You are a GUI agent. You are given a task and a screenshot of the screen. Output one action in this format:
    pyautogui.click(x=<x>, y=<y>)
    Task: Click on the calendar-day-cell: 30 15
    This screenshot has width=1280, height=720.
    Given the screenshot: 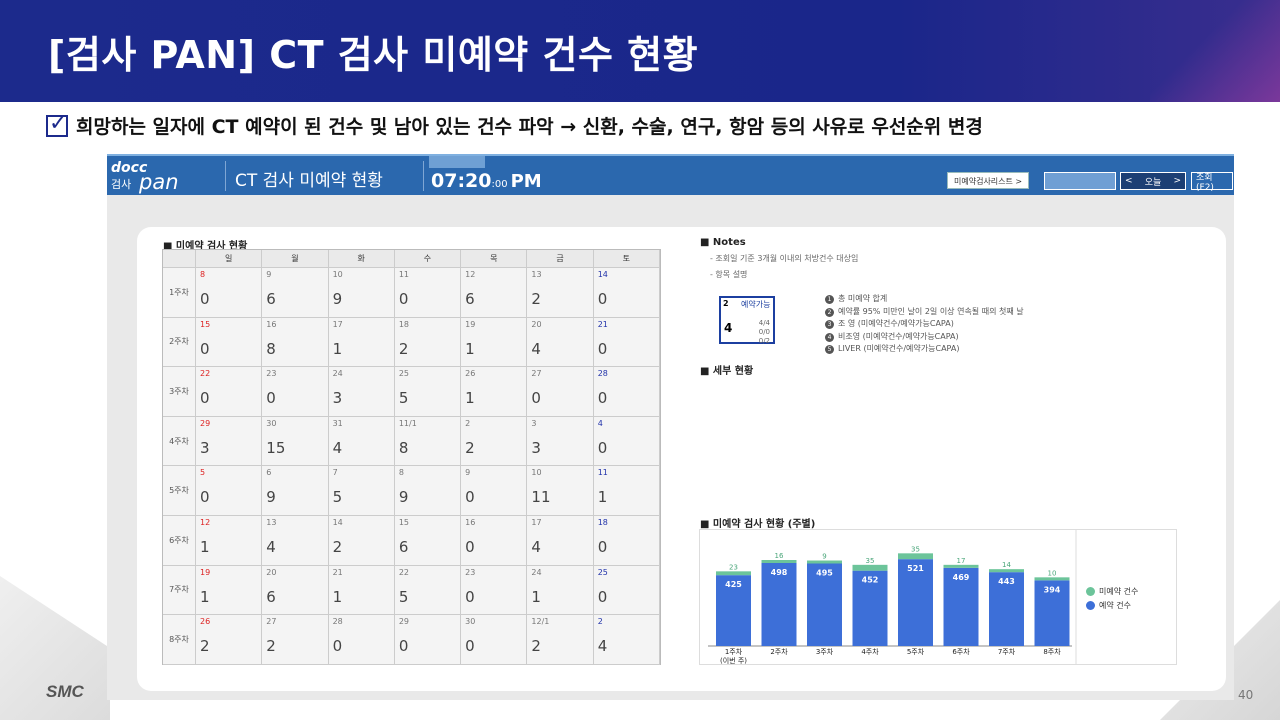 What is the action you would take?
    pyautogui.click(x=295, y=441)
    